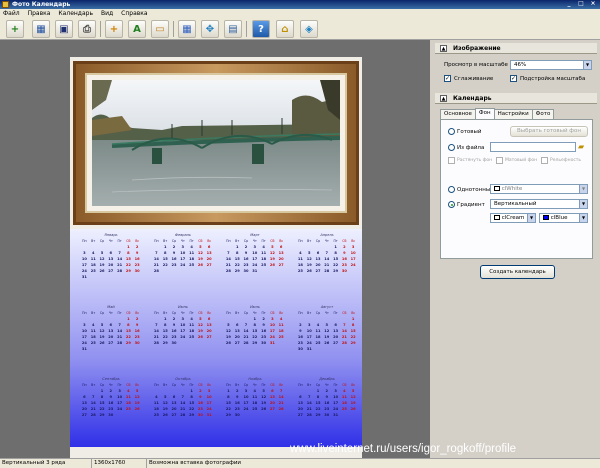  I want to click on folder-open-icon: ▰, so click(581, 146).